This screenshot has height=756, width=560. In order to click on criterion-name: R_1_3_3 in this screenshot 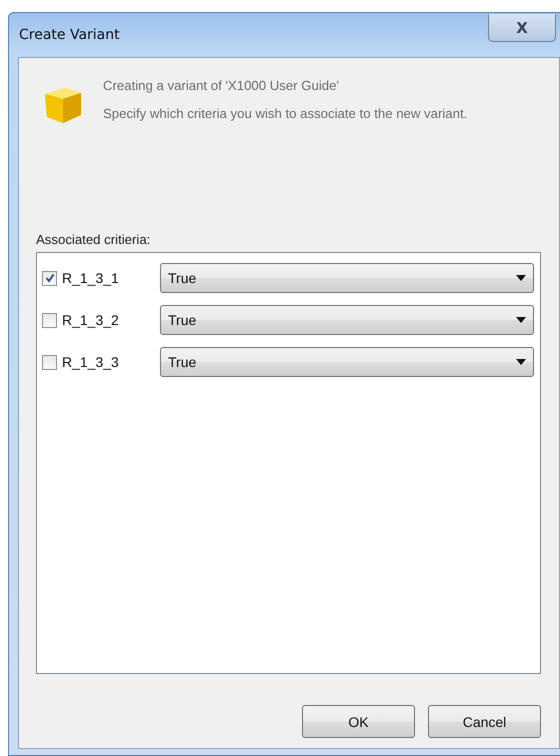, I will do `click(90, 362)`.